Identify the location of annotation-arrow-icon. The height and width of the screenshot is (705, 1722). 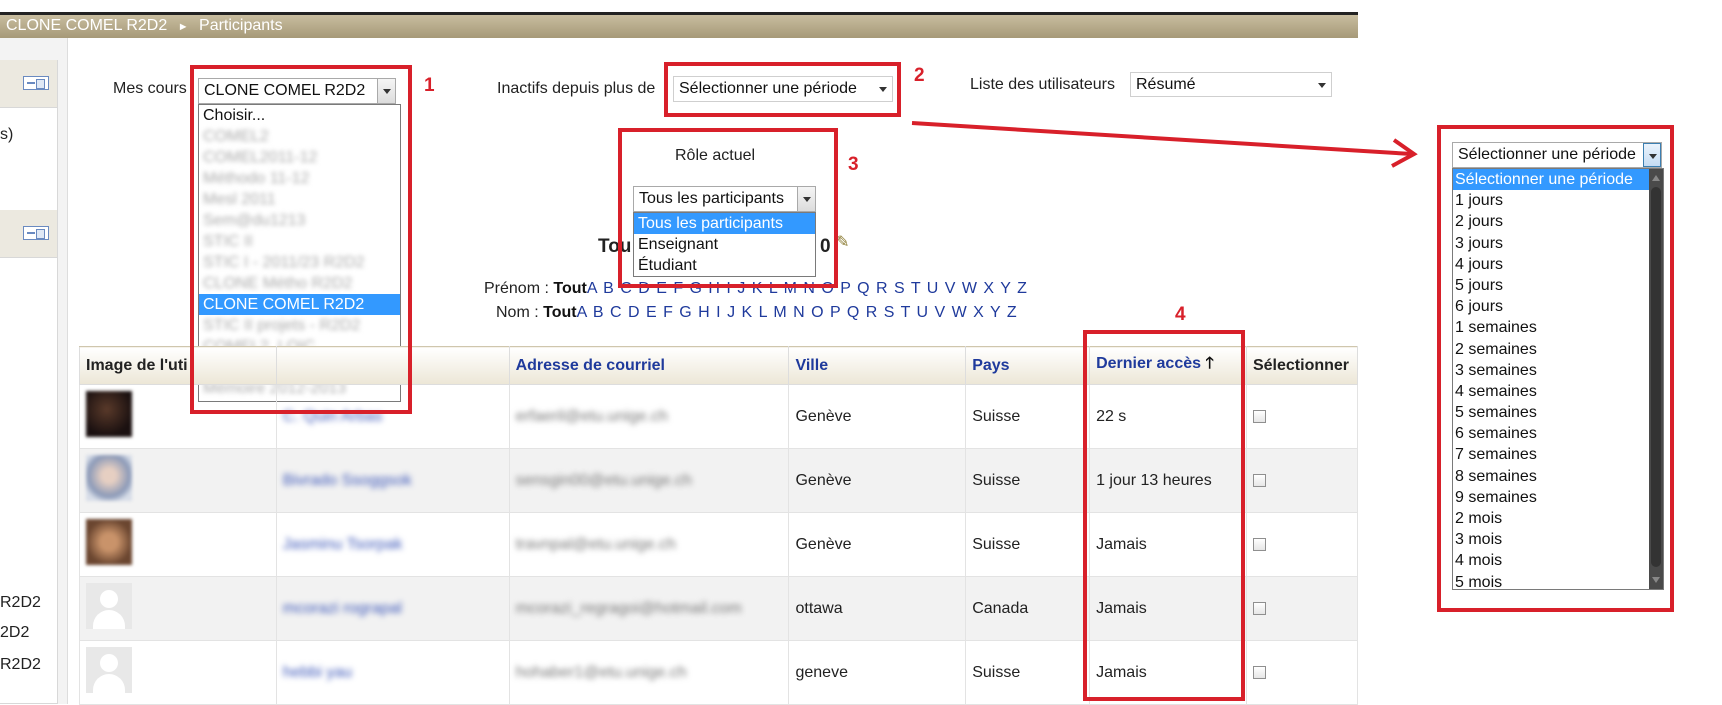
(1164, 144).